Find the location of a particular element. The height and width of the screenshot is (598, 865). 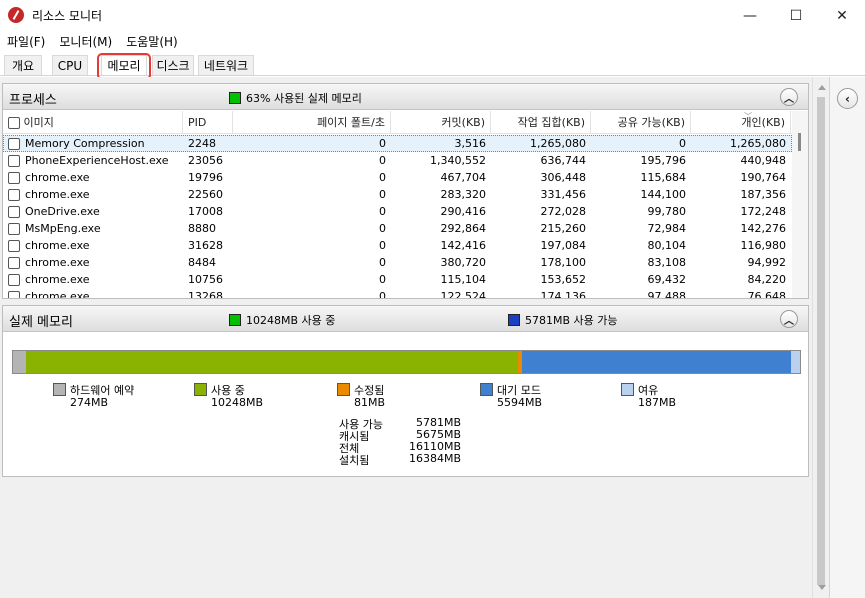

cell-working-set: 178,100 is located at coordinates (563, 262).